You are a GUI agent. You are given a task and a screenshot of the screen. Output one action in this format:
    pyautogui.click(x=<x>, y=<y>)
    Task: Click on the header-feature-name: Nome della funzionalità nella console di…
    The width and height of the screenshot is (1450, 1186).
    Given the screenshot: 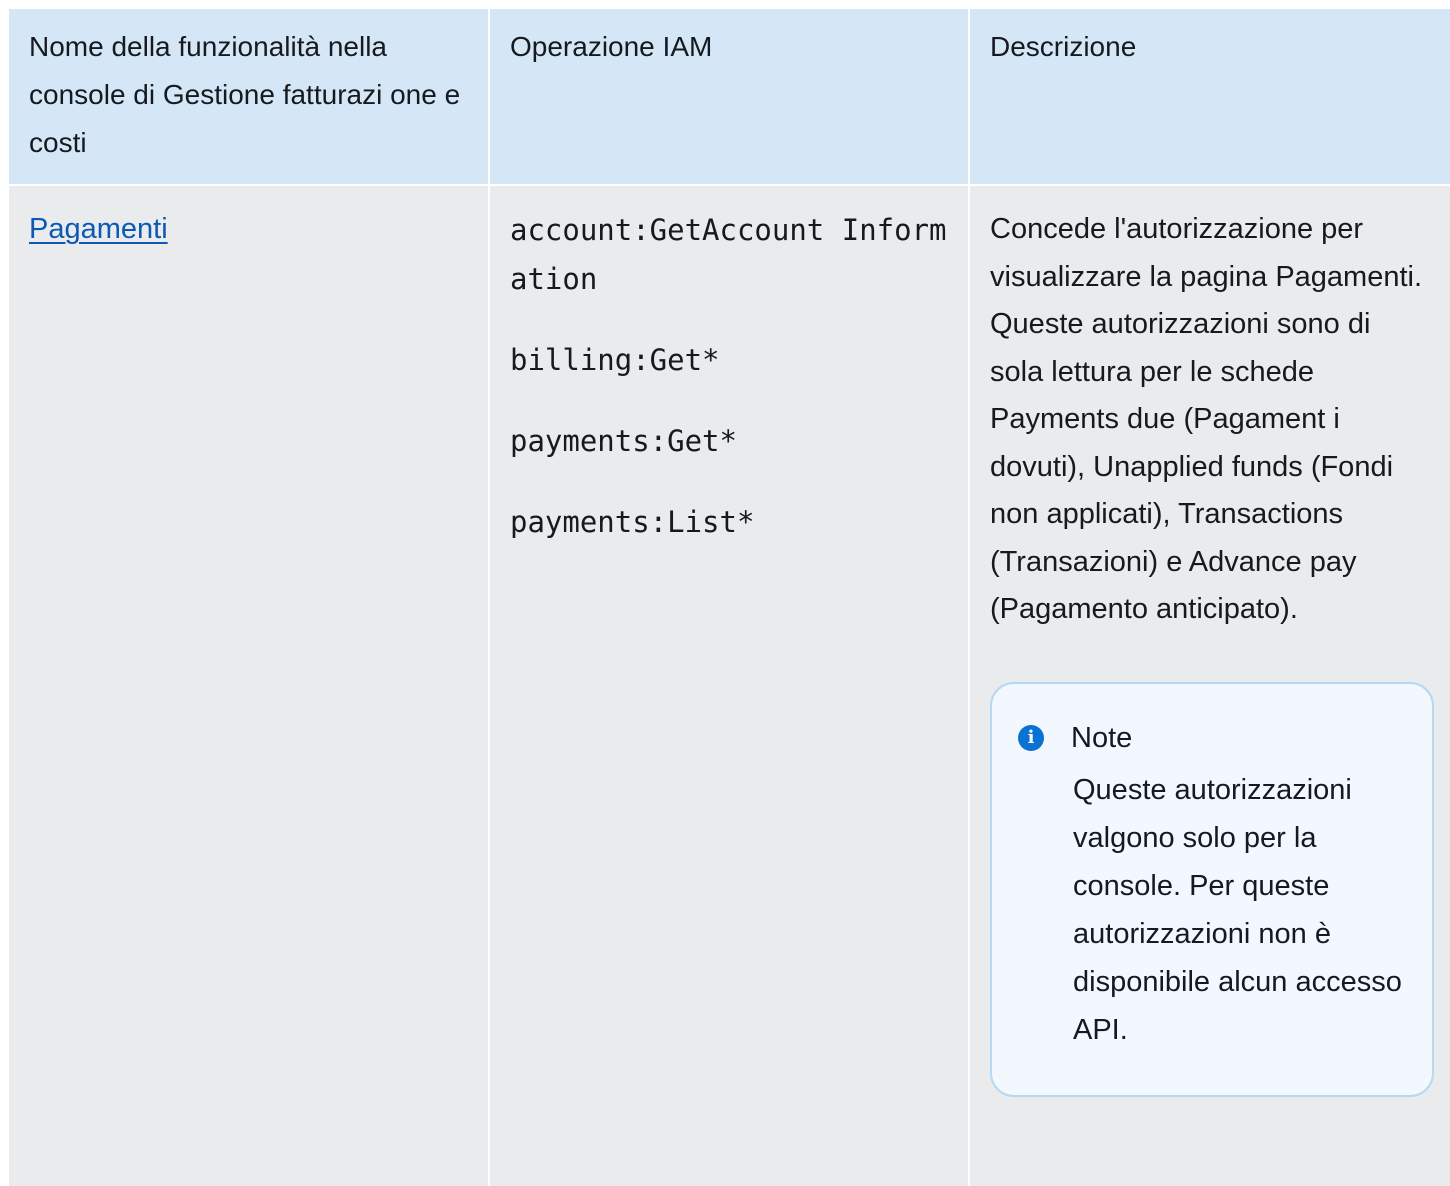 What is the action you would take?
    pyautogui.click(x=249, y=97)
    